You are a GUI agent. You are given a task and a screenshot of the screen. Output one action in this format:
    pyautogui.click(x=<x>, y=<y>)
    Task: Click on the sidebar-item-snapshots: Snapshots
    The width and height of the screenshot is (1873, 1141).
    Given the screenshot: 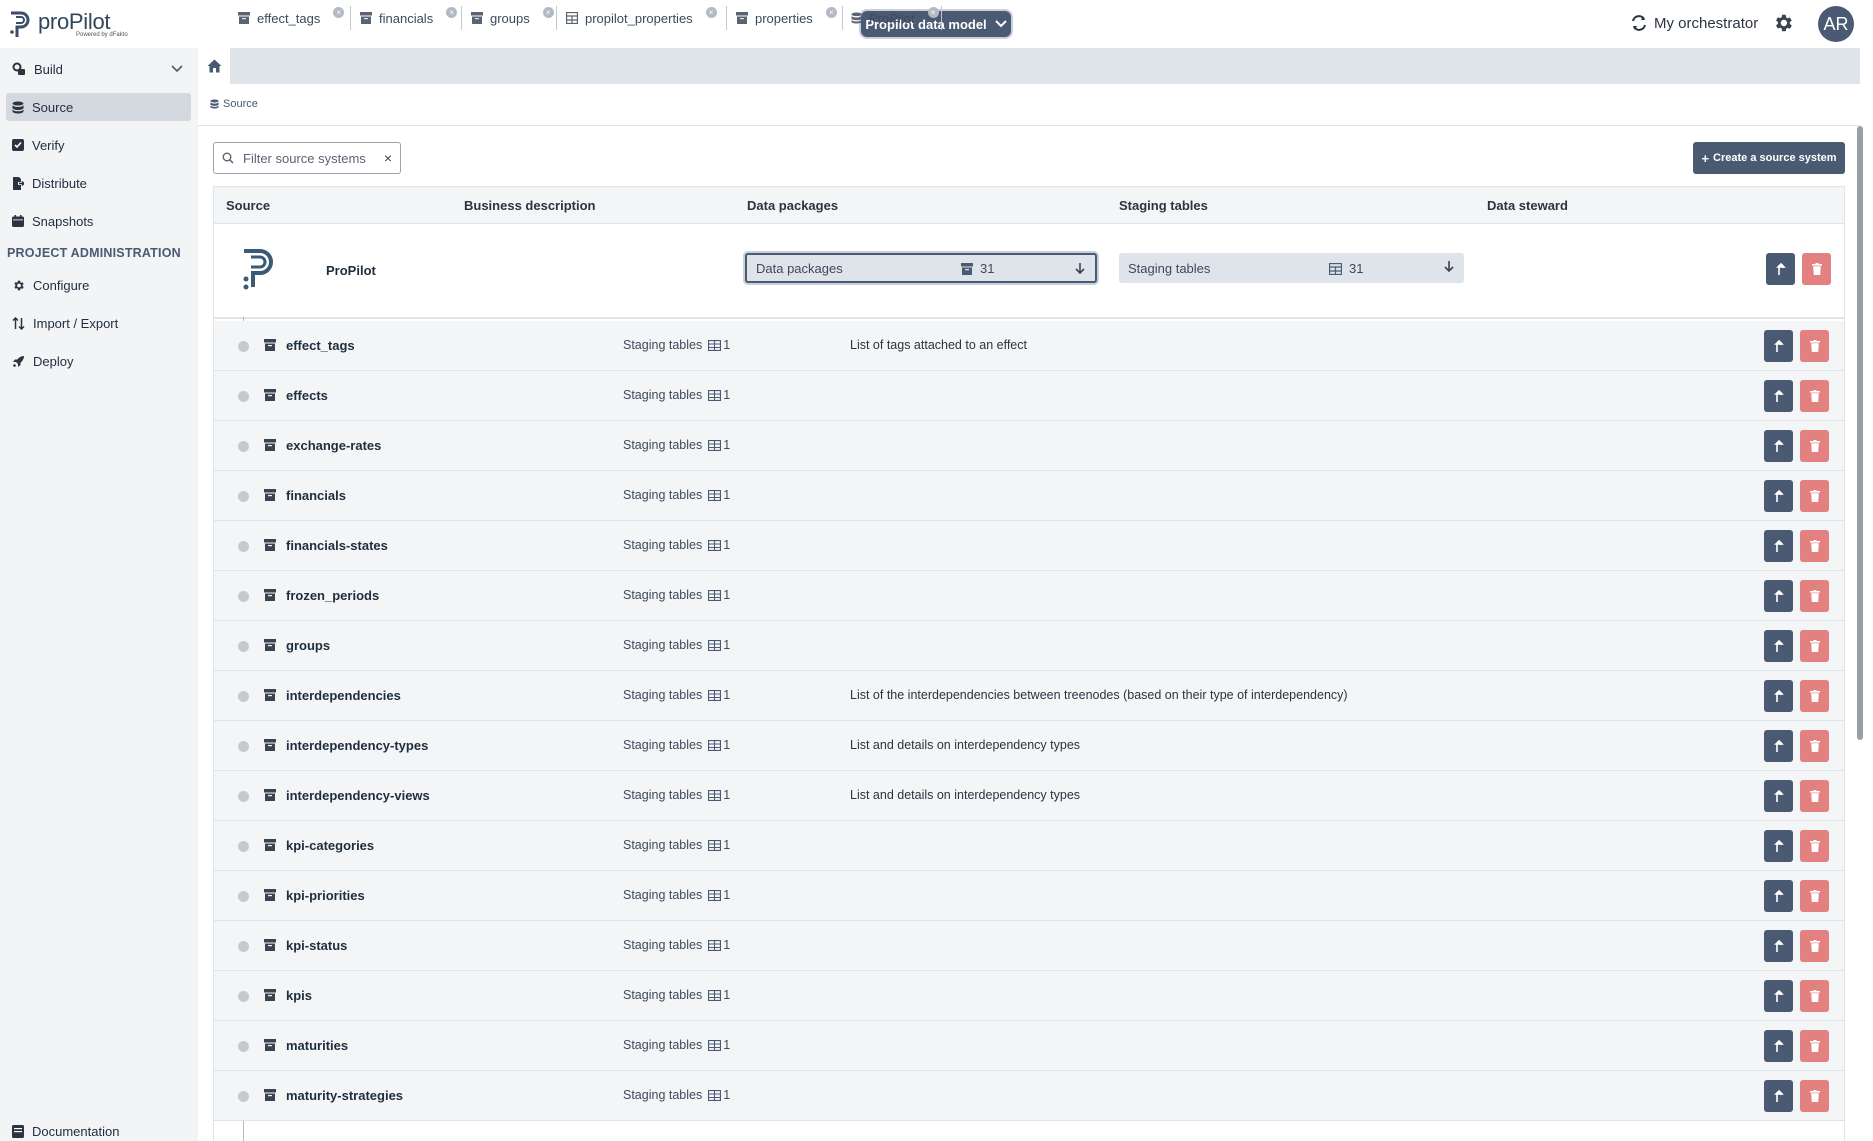 What is the action you would take?
    pyautogui.click(x=98, y=221)
    